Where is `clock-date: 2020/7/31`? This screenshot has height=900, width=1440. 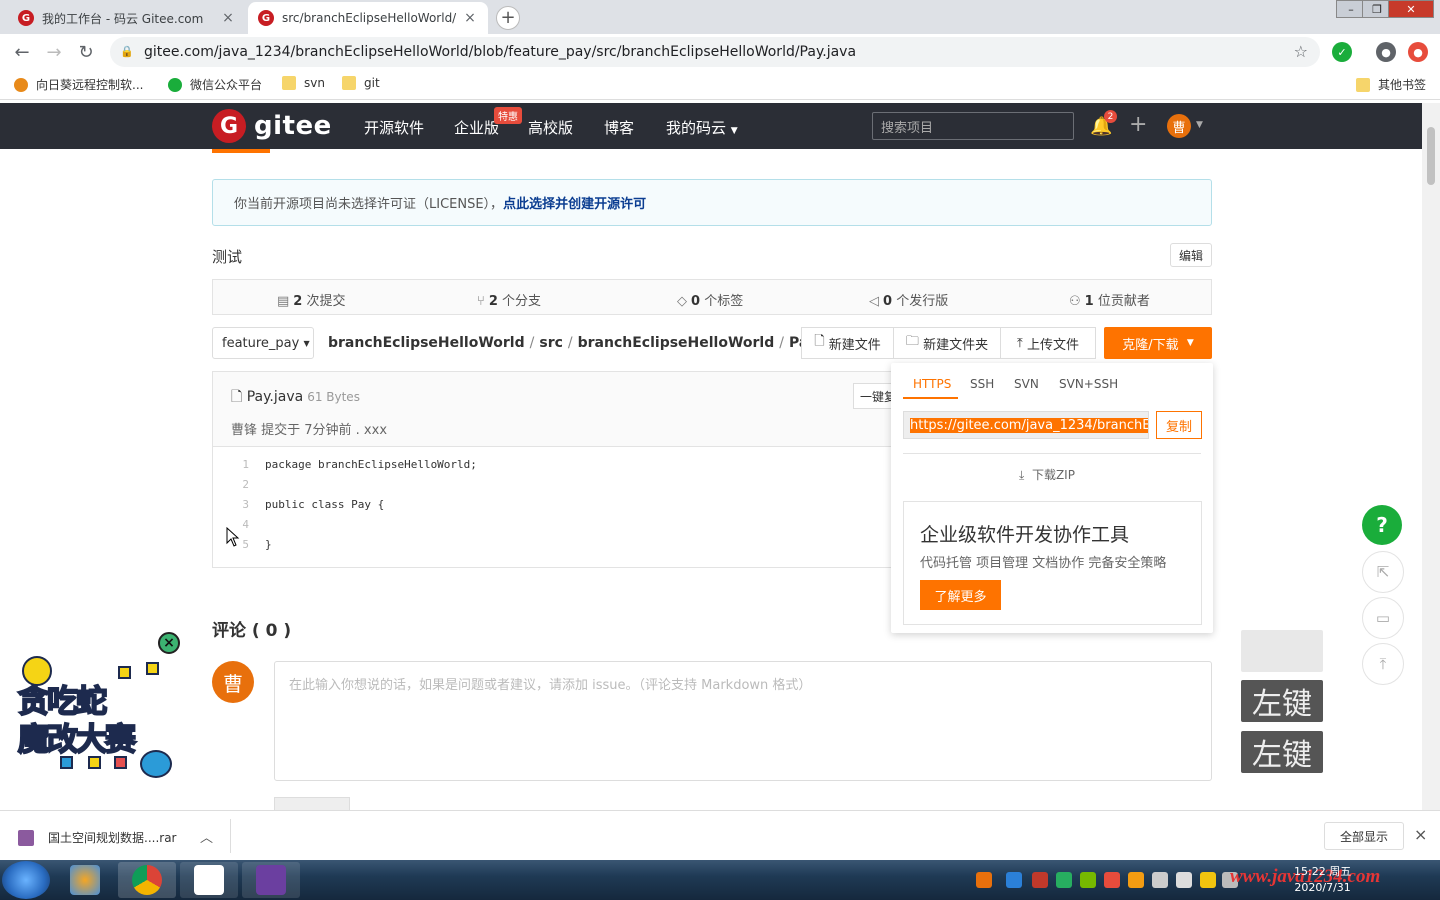
clock-date: 2020/7/31 is located at coordinates (1322, 887).